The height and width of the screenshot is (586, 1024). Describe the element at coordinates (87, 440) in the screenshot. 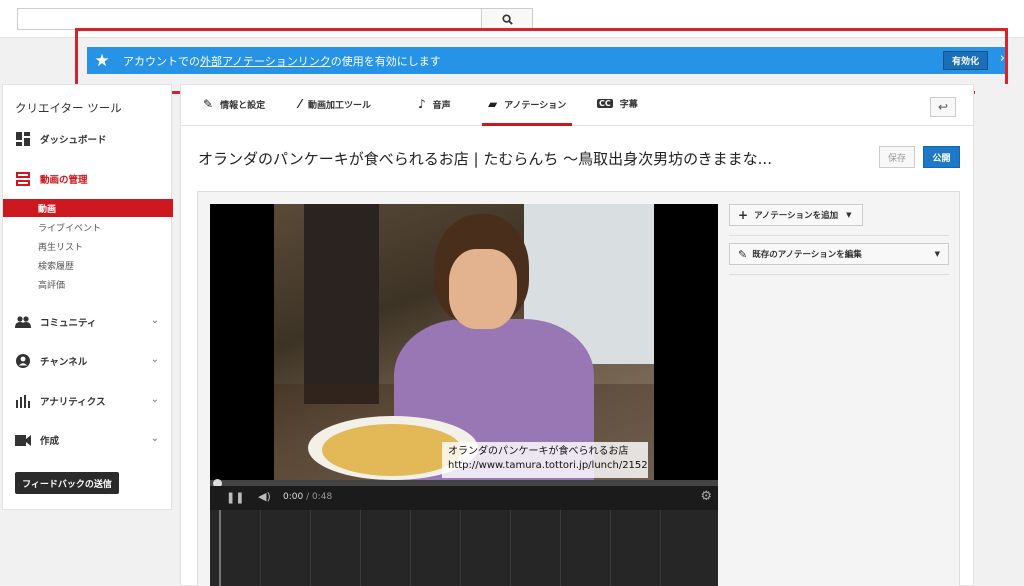

I see `sidebar-item-create: 作成 ⌄` at that location.